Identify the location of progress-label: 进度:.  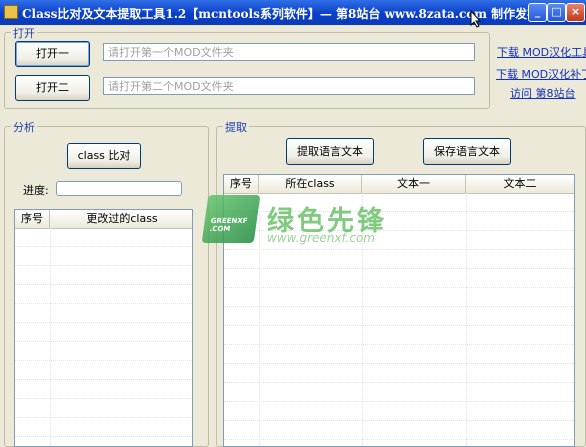
(36, 190).